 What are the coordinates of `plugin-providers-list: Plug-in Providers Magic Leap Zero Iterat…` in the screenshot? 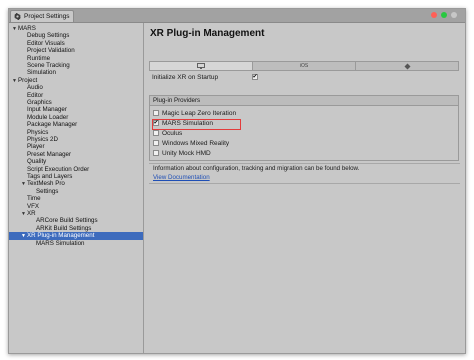 It's located at (304, 128).